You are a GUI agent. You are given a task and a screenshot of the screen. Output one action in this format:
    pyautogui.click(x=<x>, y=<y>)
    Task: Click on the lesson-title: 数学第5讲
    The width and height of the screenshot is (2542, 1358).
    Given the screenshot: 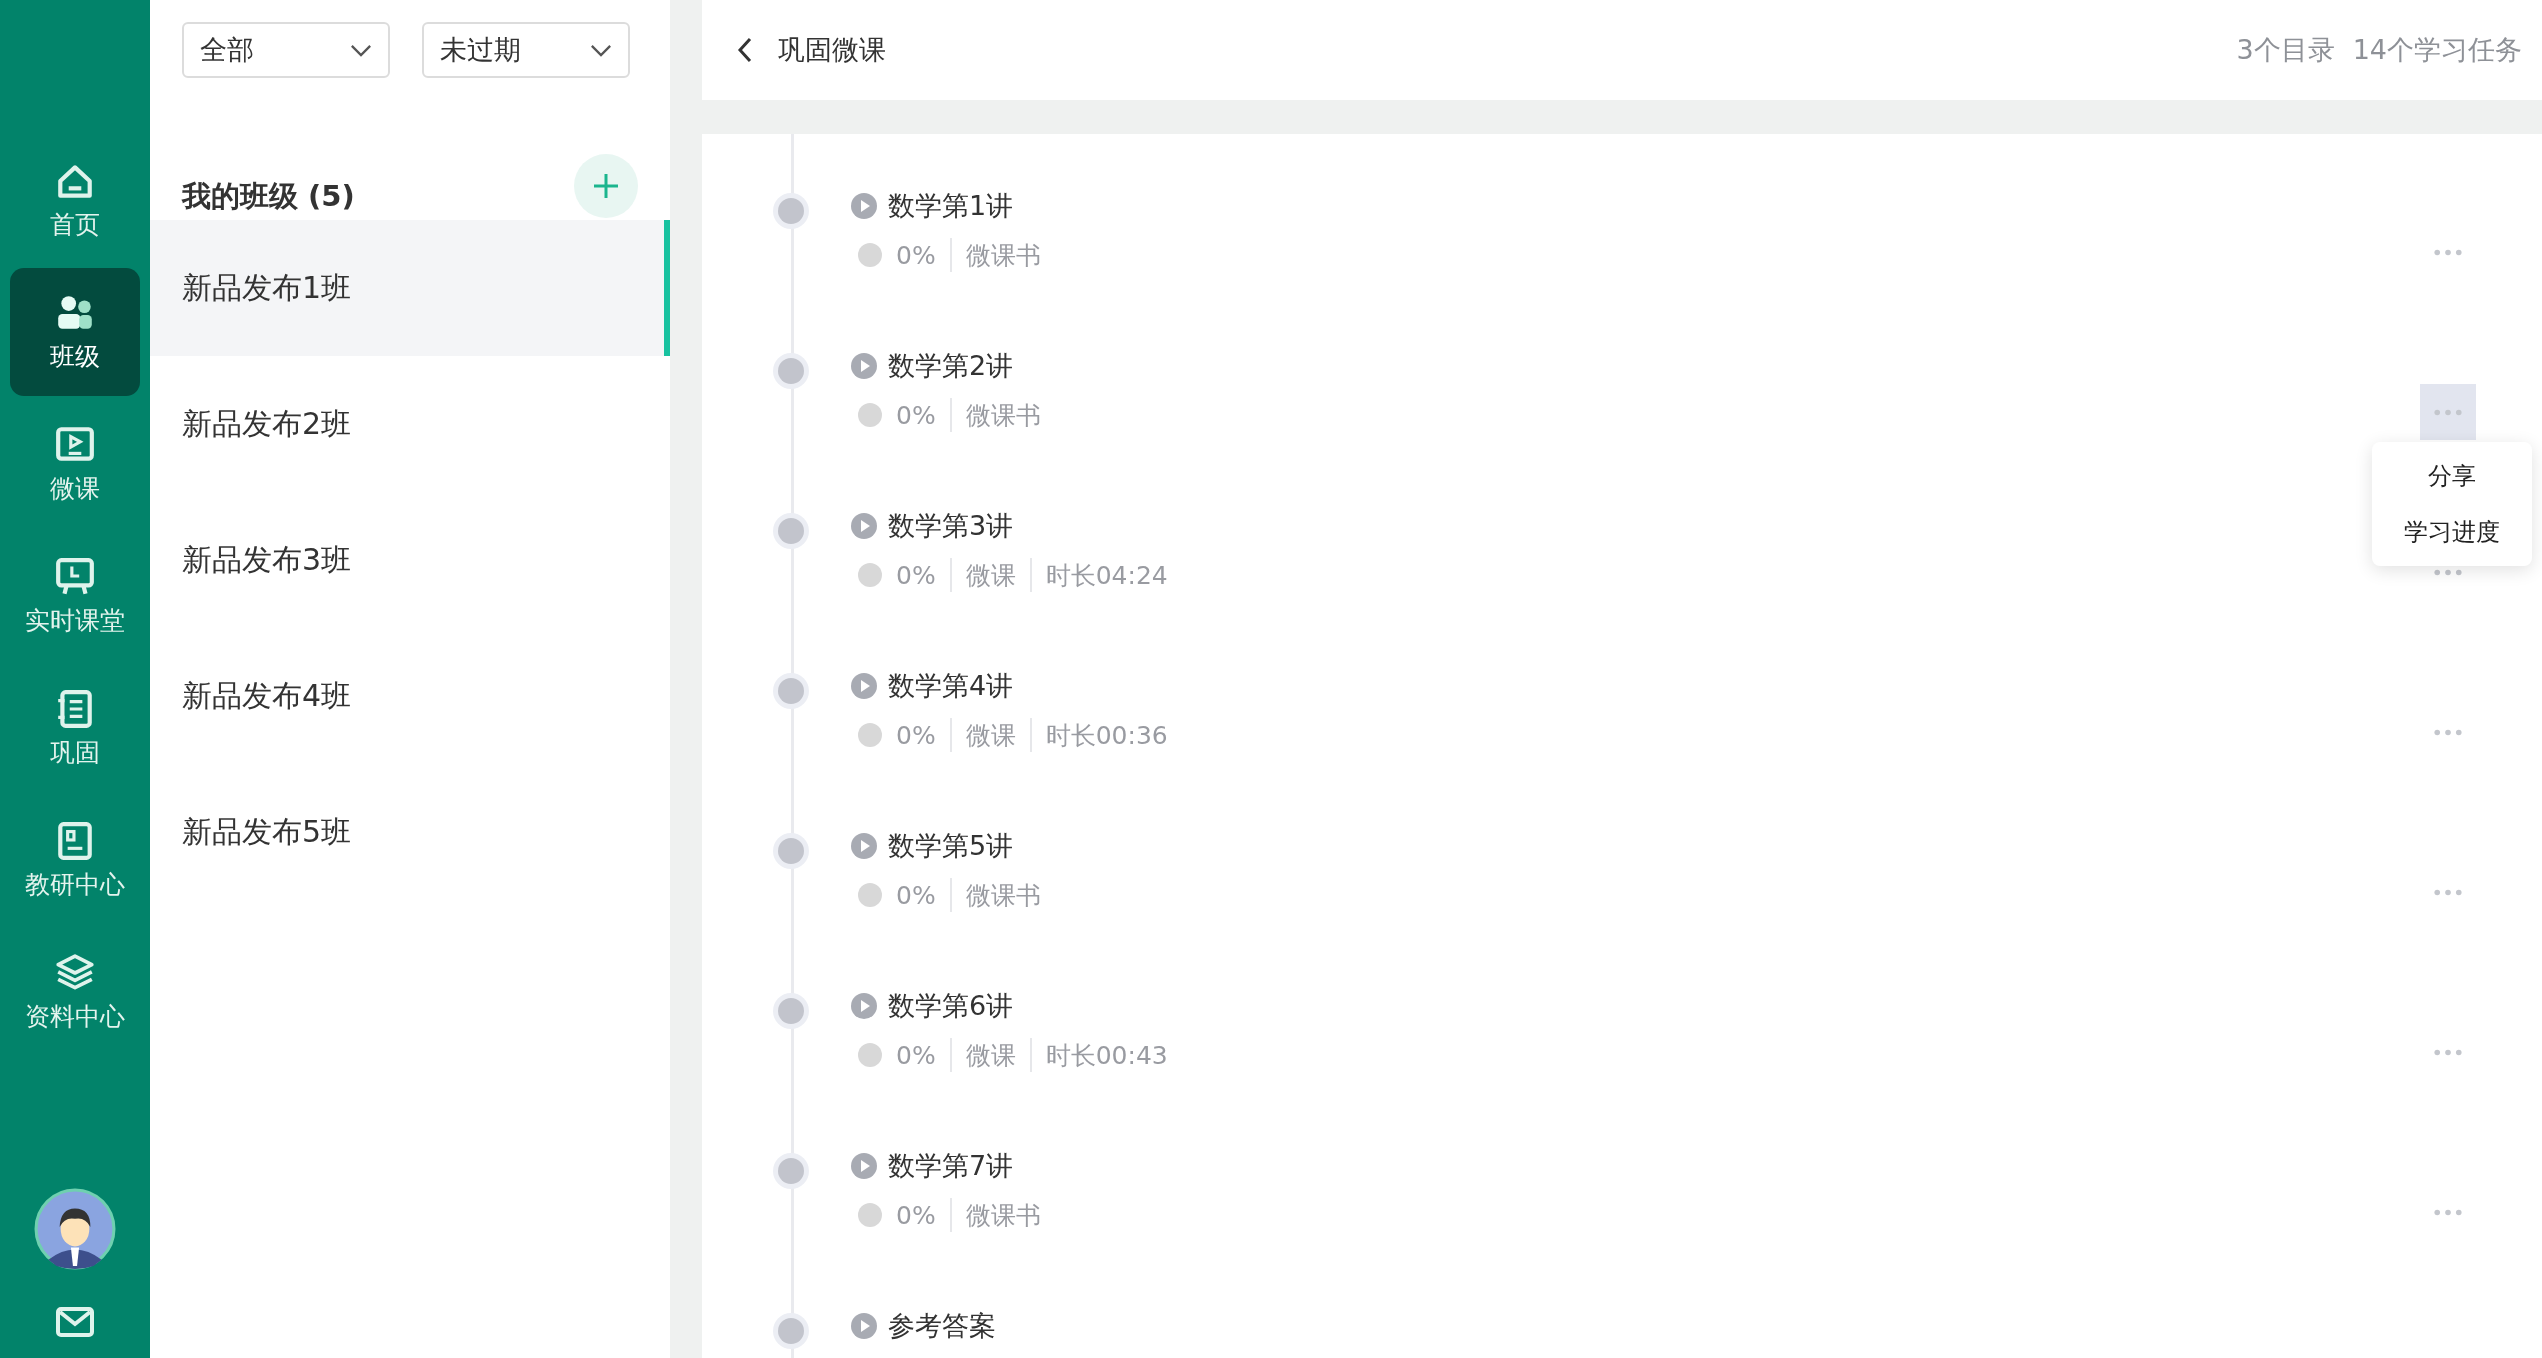 What is the action you would take?
    pyautogui.click(x=951, y=846)
    